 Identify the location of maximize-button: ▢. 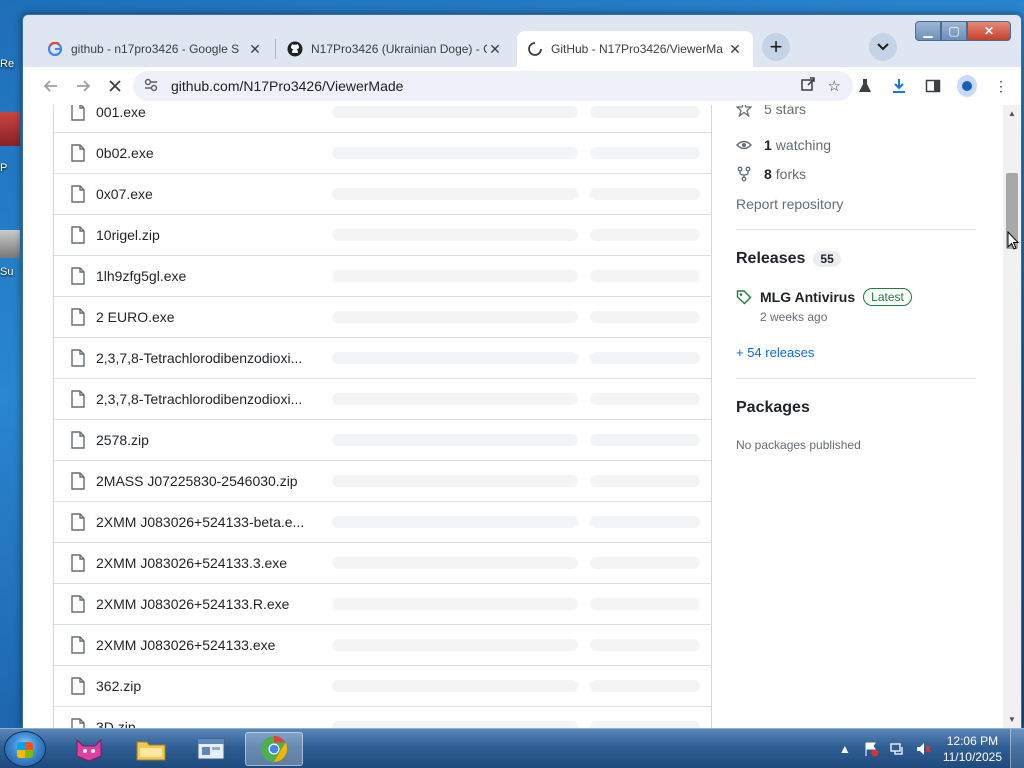
(954, 31).